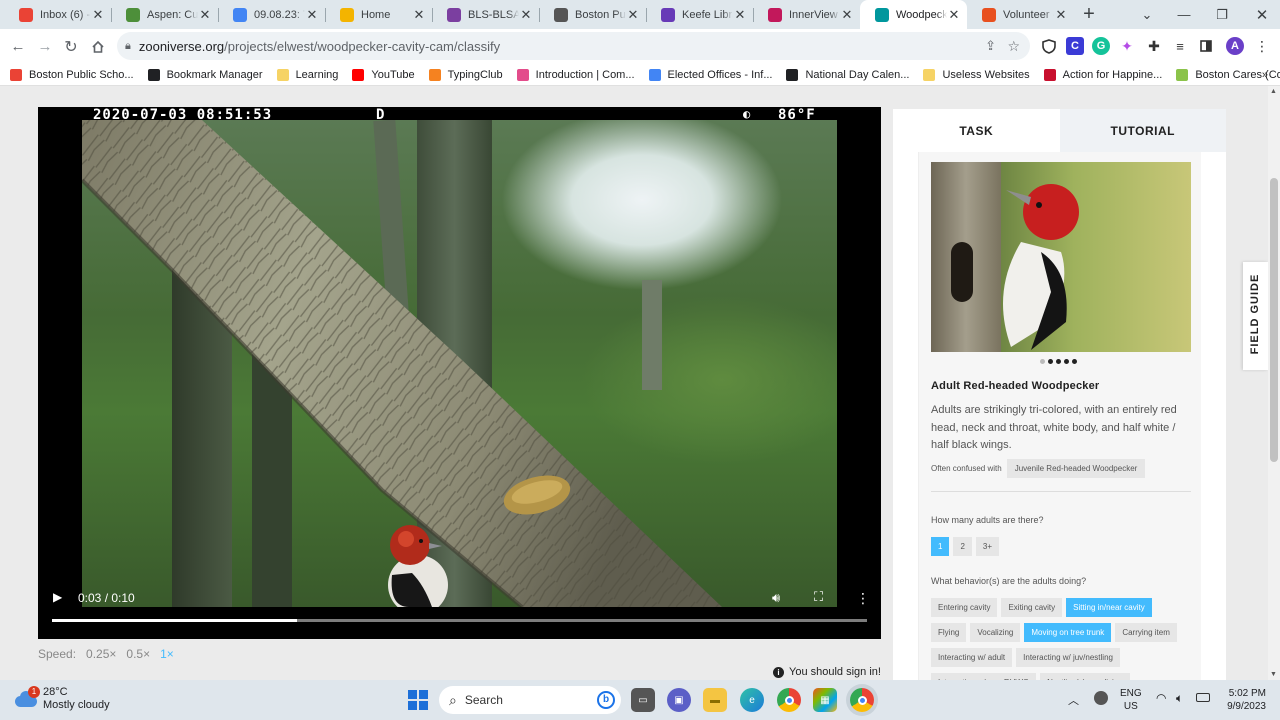  What do you see at coordinates (1262, 46) in the screenshot?
I see `menu-icon: ⋮` at bounding box center [1262, 46].